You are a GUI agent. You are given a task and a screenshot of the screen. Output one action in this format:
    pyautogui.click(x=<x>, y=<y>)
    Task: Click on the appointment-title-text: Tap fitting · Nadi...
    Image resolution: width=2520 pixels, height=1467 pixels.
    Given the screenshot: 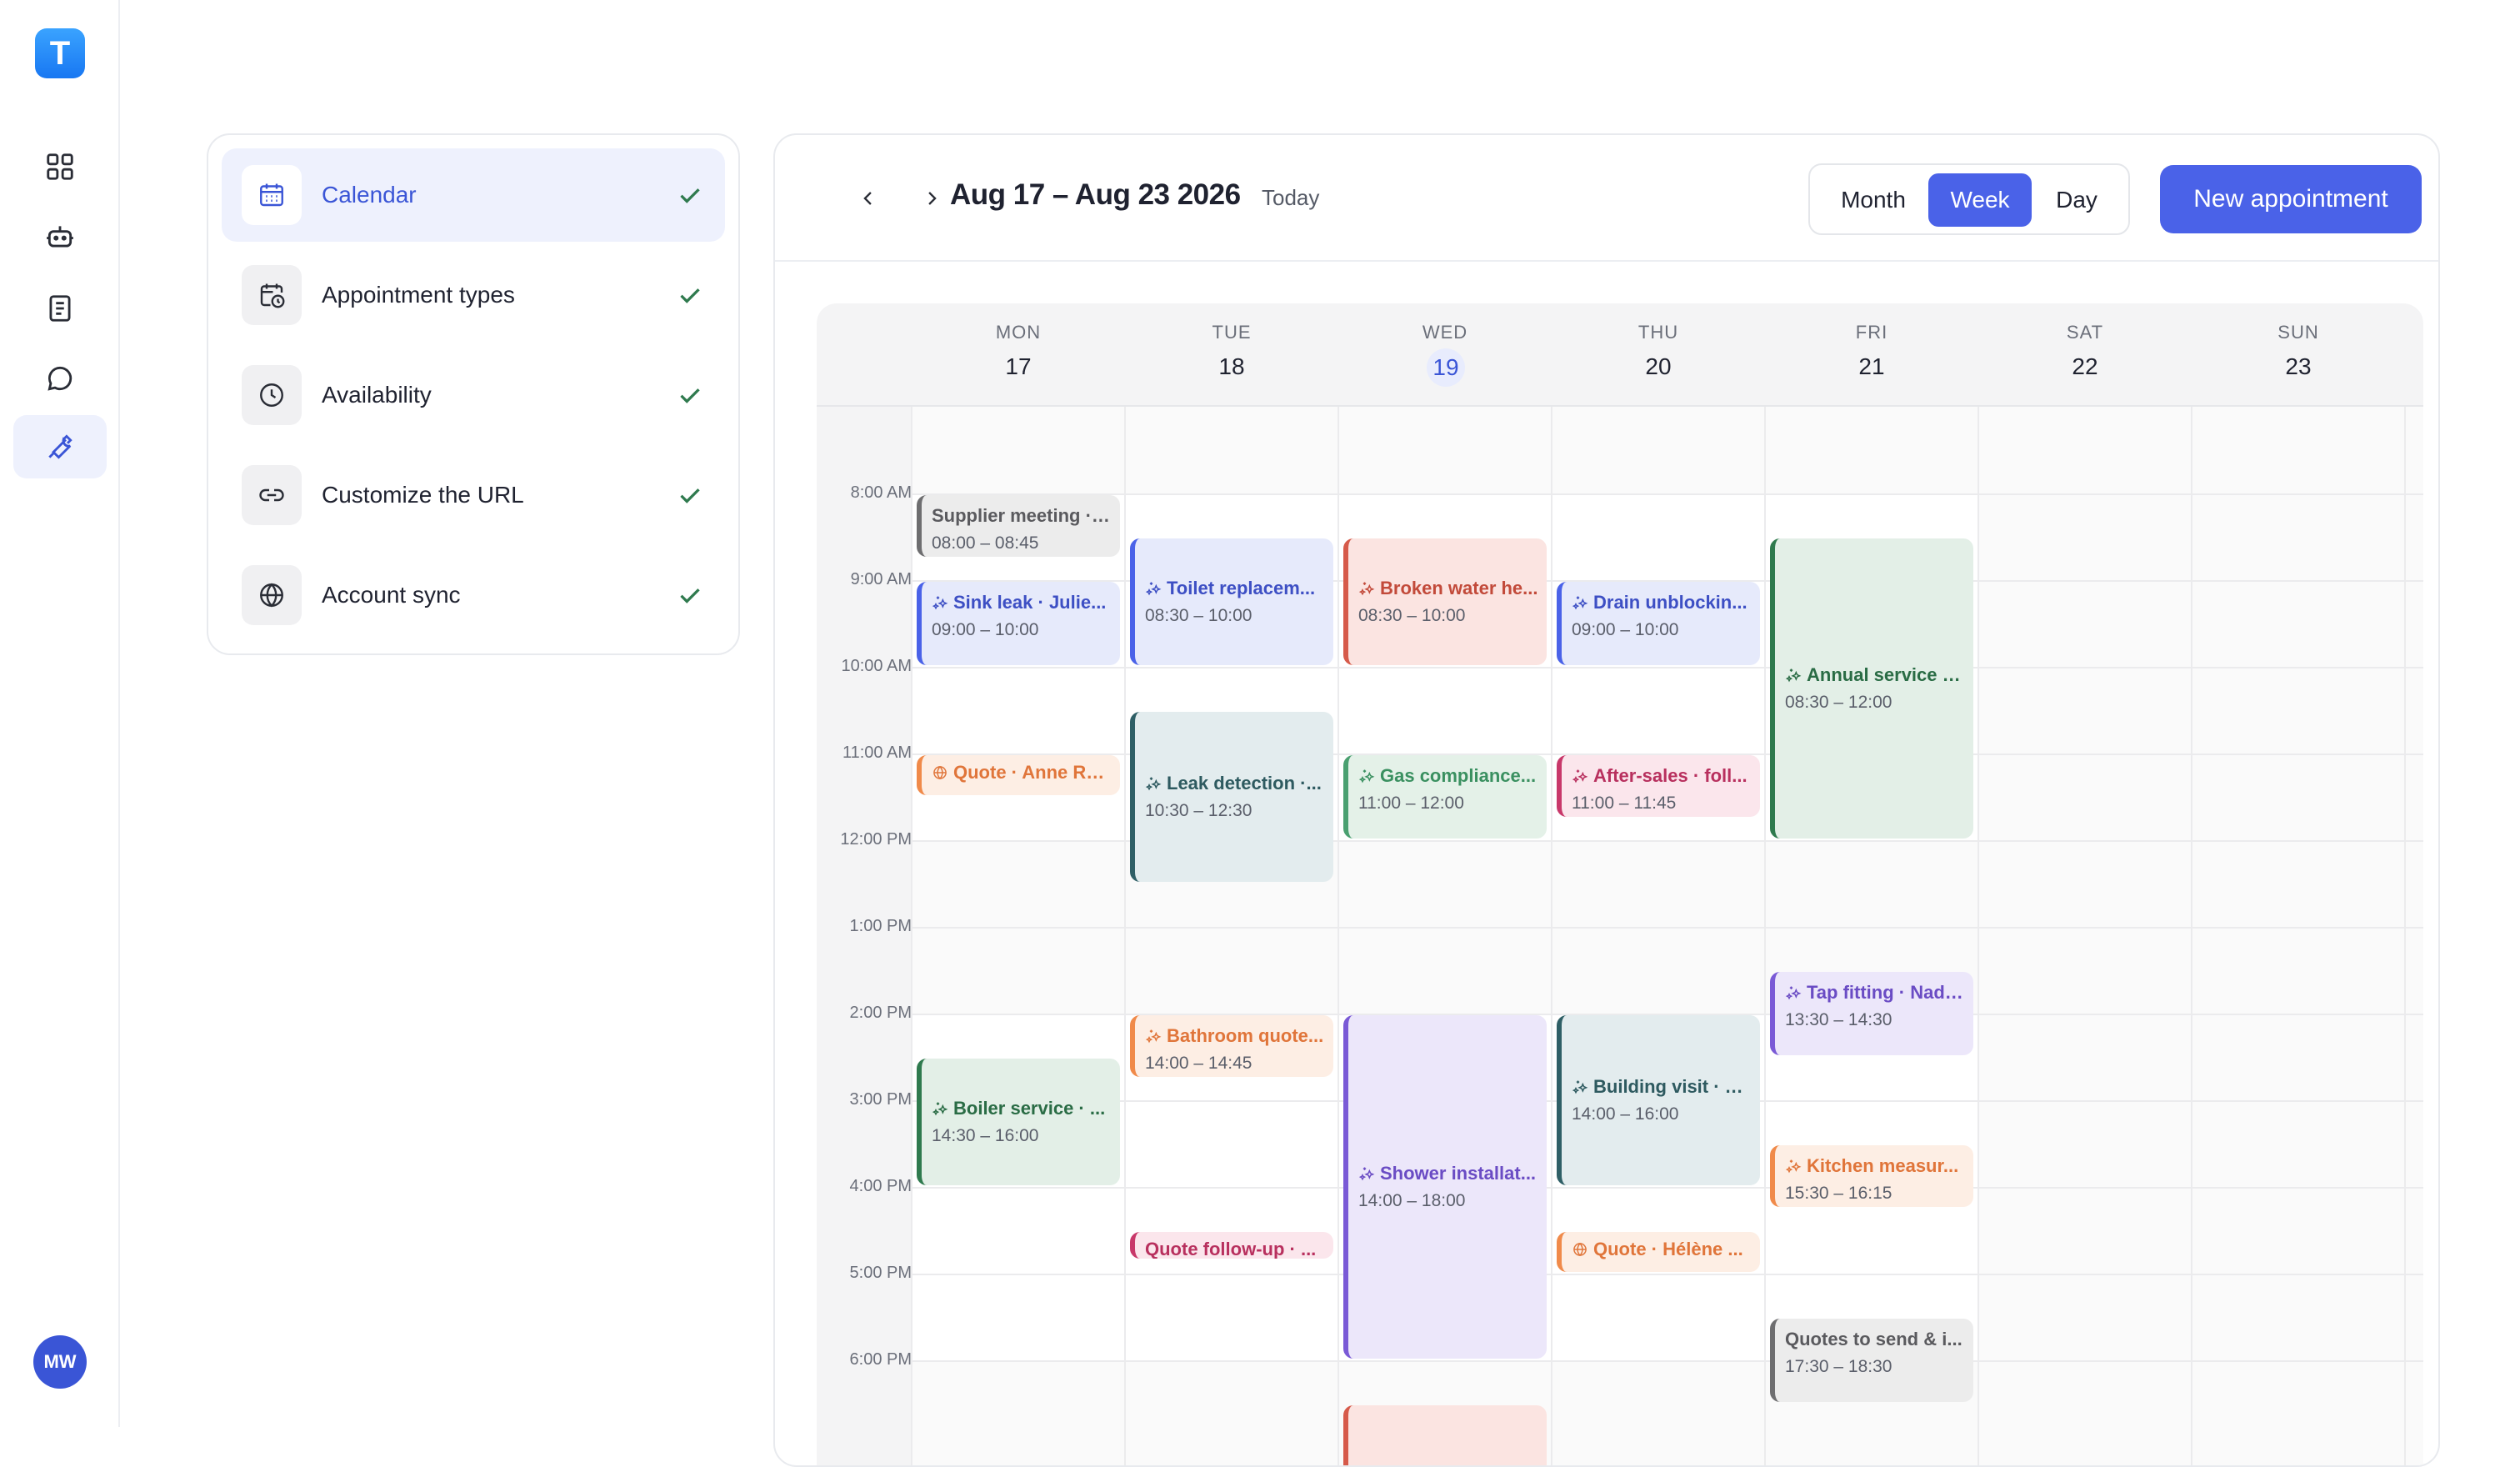 What is the action you would take?
    pyautogui.click(x=1886, y=992)
    